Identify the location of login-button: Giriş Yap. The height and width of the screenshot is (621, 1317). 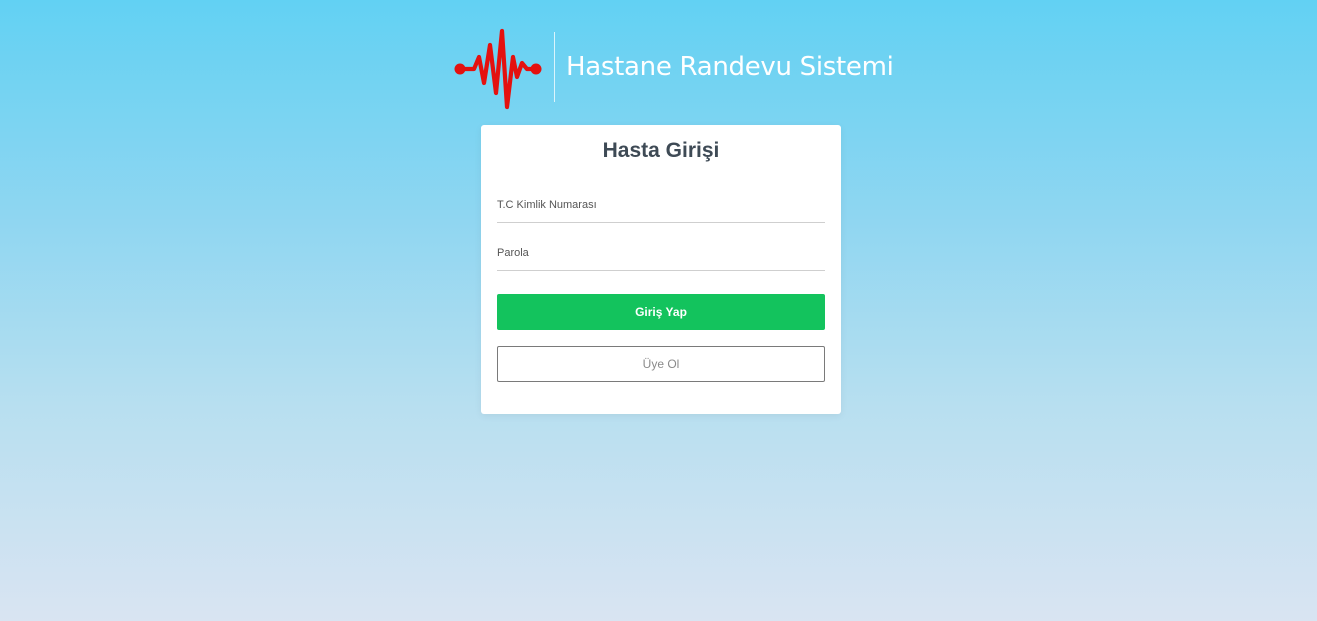
(661, 312).